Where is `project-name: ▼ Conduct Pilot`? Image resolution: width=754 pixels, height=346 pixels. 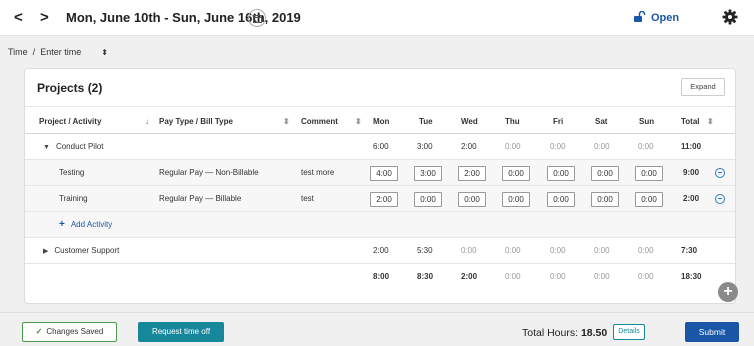
project-name: ▼ Conduct Pilot is located at coordinates (73, 147).